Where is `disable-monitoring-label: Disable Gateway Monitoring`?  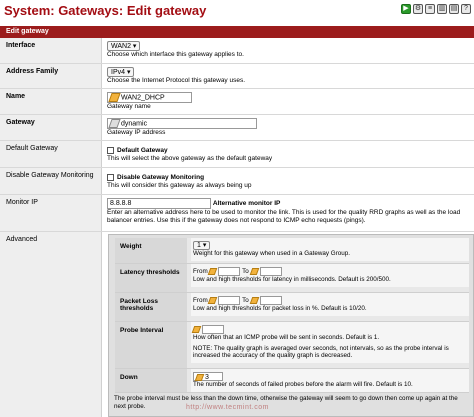 disable-monitoring-label: Disable Gateway Monitoring is located at coordinates (51, 181).